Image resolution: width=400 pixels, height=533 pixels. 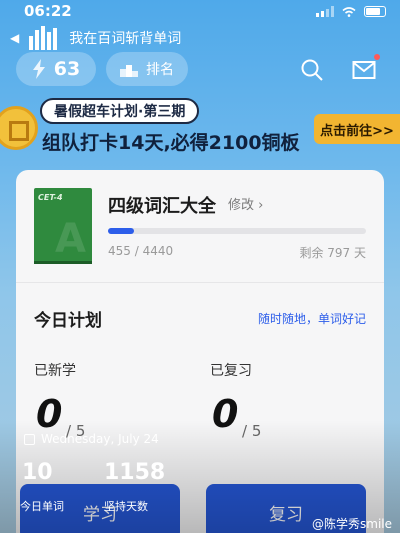 What do you see at coordinates (38, 69) in the screenshot?
I see `lightning-icon` at bounding box center [38, 69].